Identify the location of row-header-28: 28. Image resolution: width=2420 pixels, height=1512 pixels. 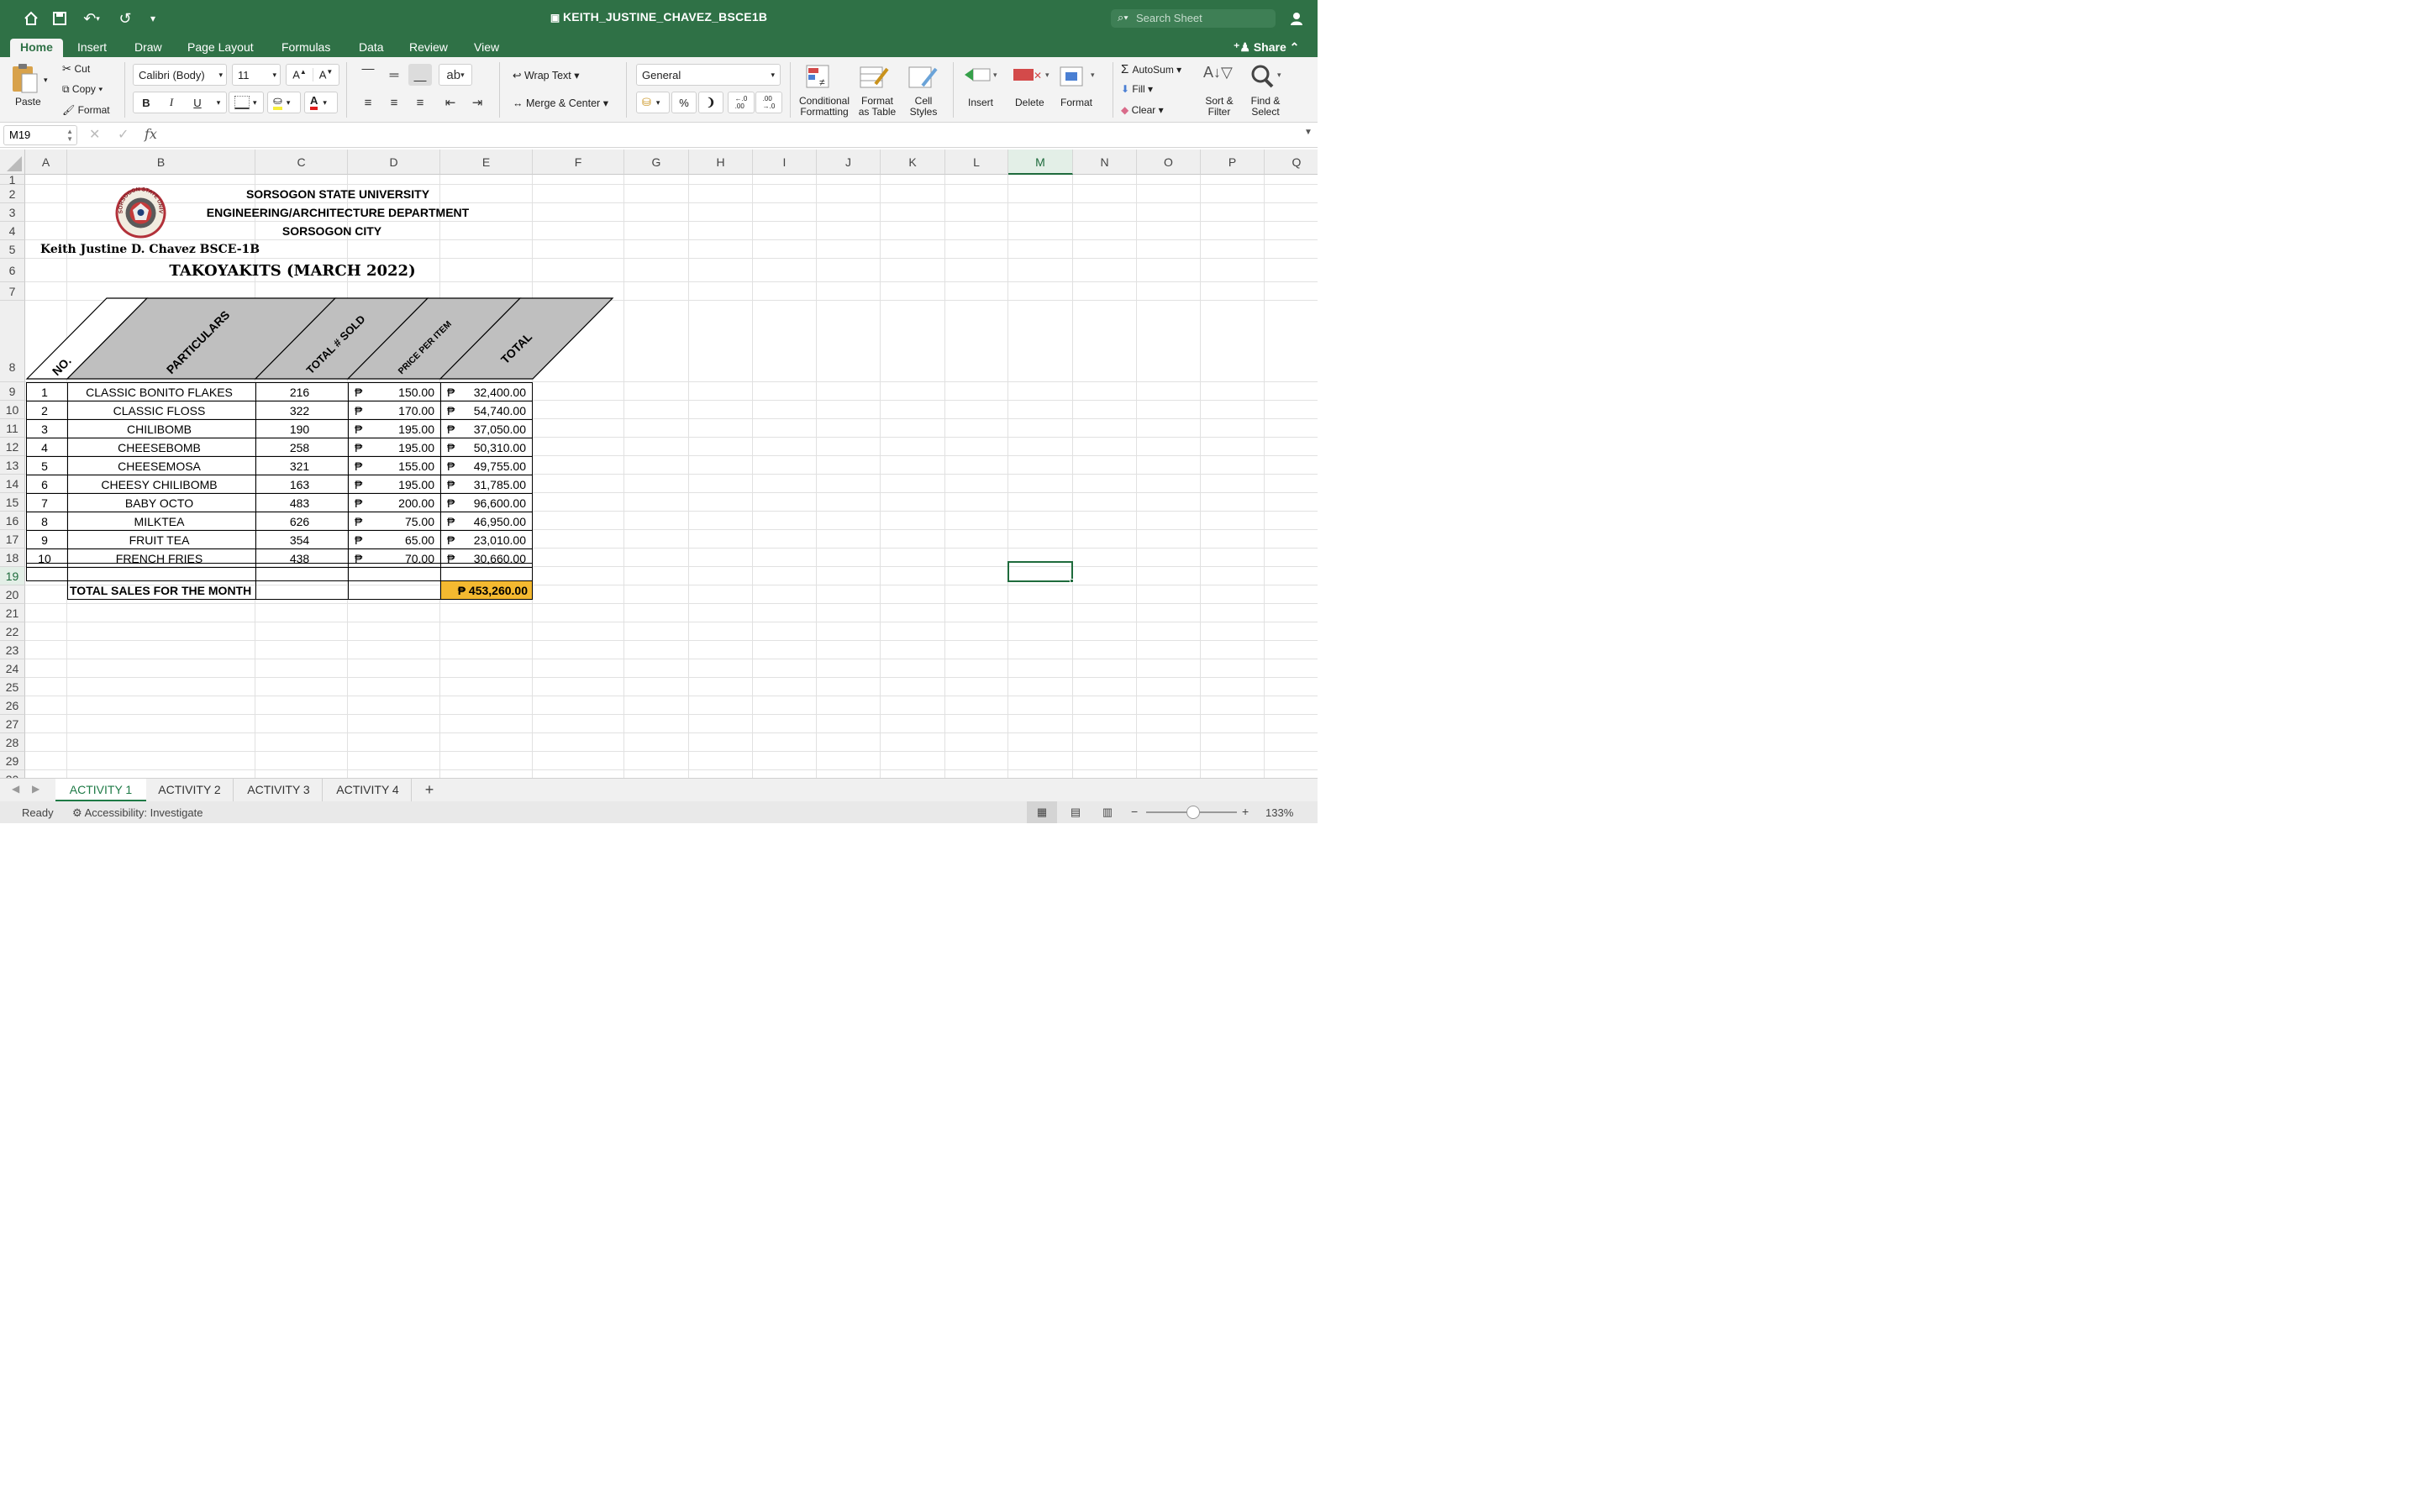
(12, 742).